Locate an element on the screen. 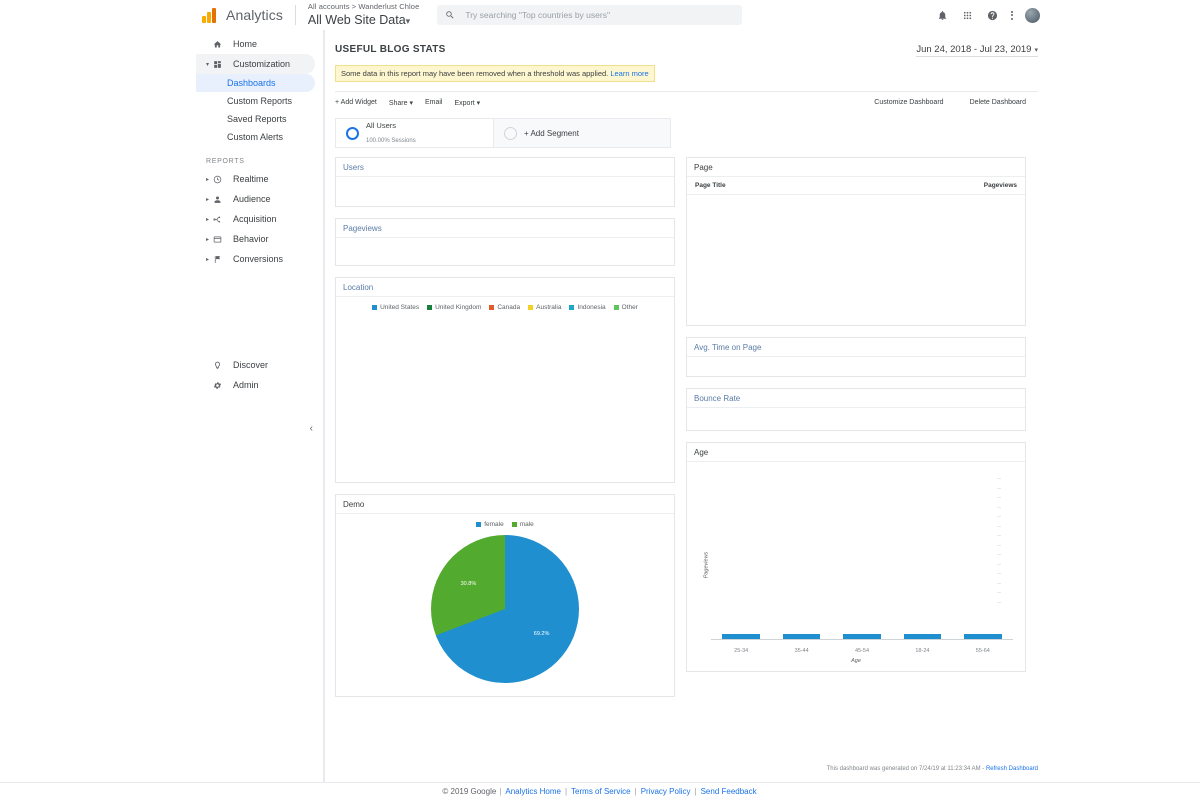 The width and height of the screenshot is (1200, 800). sidebar-item-custom-alerts: Custom Alerts is located at coordinates (255, 137).